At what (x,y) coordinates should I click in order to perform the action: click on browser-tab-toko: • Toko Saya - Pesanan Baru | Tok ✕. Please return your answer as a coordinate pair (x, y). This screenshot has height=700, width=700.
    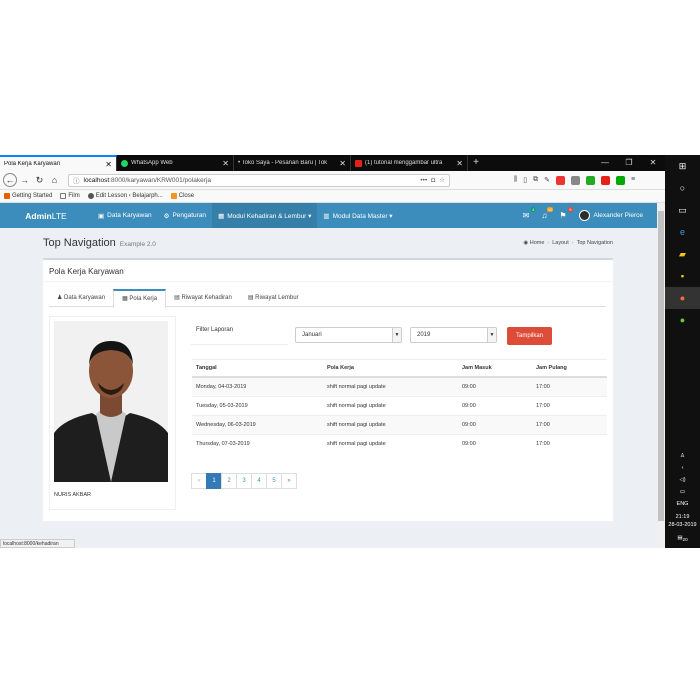
    Looking at the image, I should click on (292, 163).